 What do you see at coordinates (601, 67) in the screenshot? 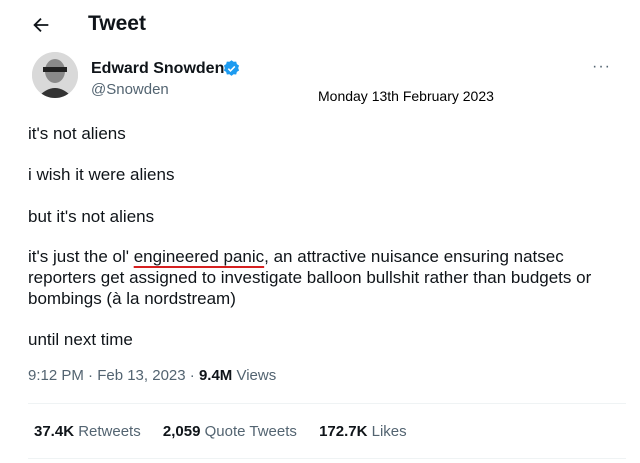
I see `more-options-icon: ···` at bounding box center [601, 67].